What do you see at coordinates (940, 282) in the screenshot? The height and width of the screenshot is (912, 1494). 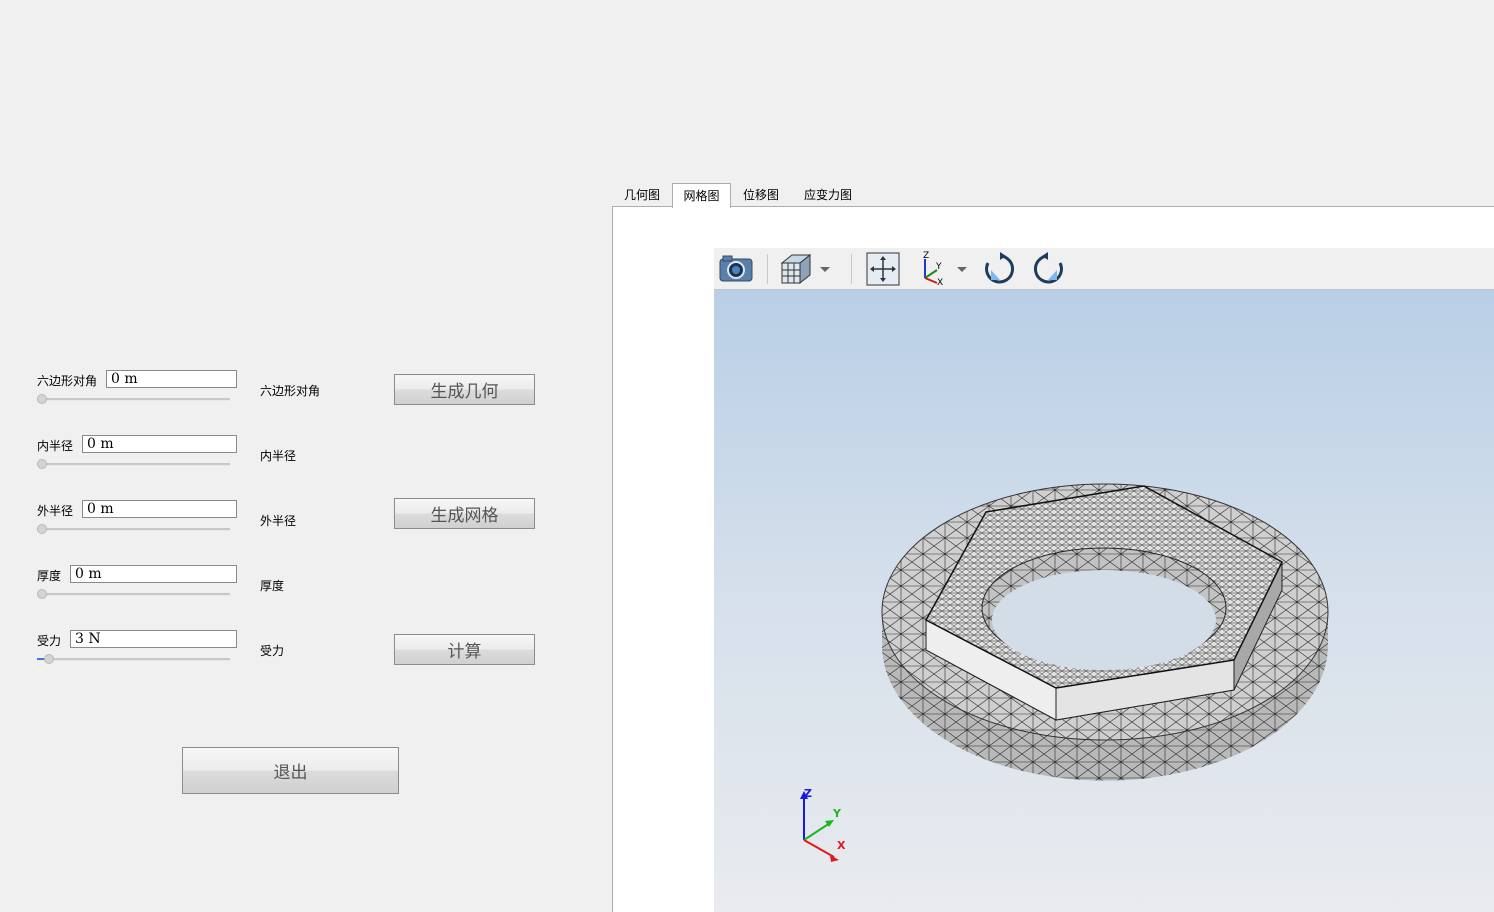 I see `svg-text: X` at bounding box center [940, 282].